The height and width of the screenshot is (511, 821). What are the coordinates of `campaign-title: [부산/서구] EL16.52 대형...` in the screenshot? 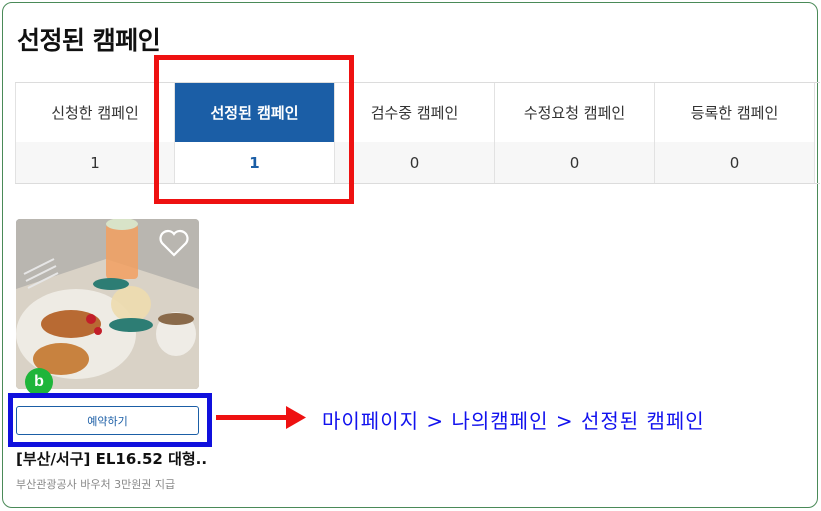 It's located at (111, 458).